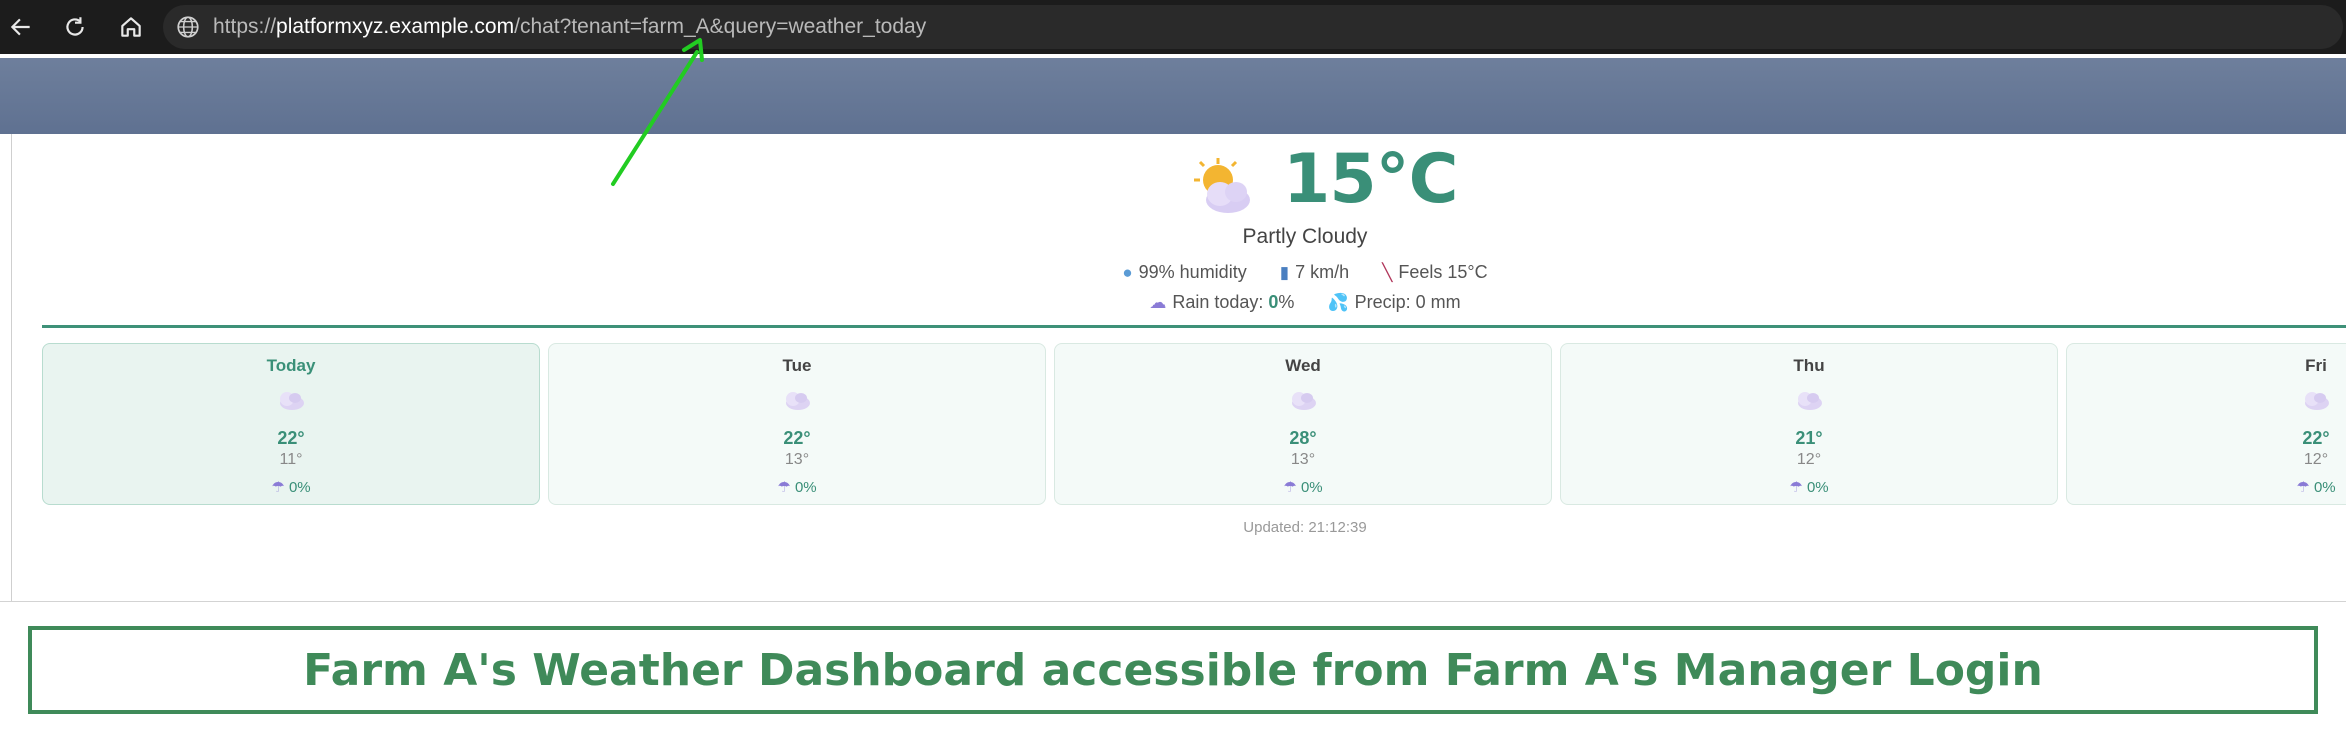 The width and height of the screenshot is (2346, 733). I want to click on rain-stat: ☁ Rain today: 0%, so click(1221, 302).